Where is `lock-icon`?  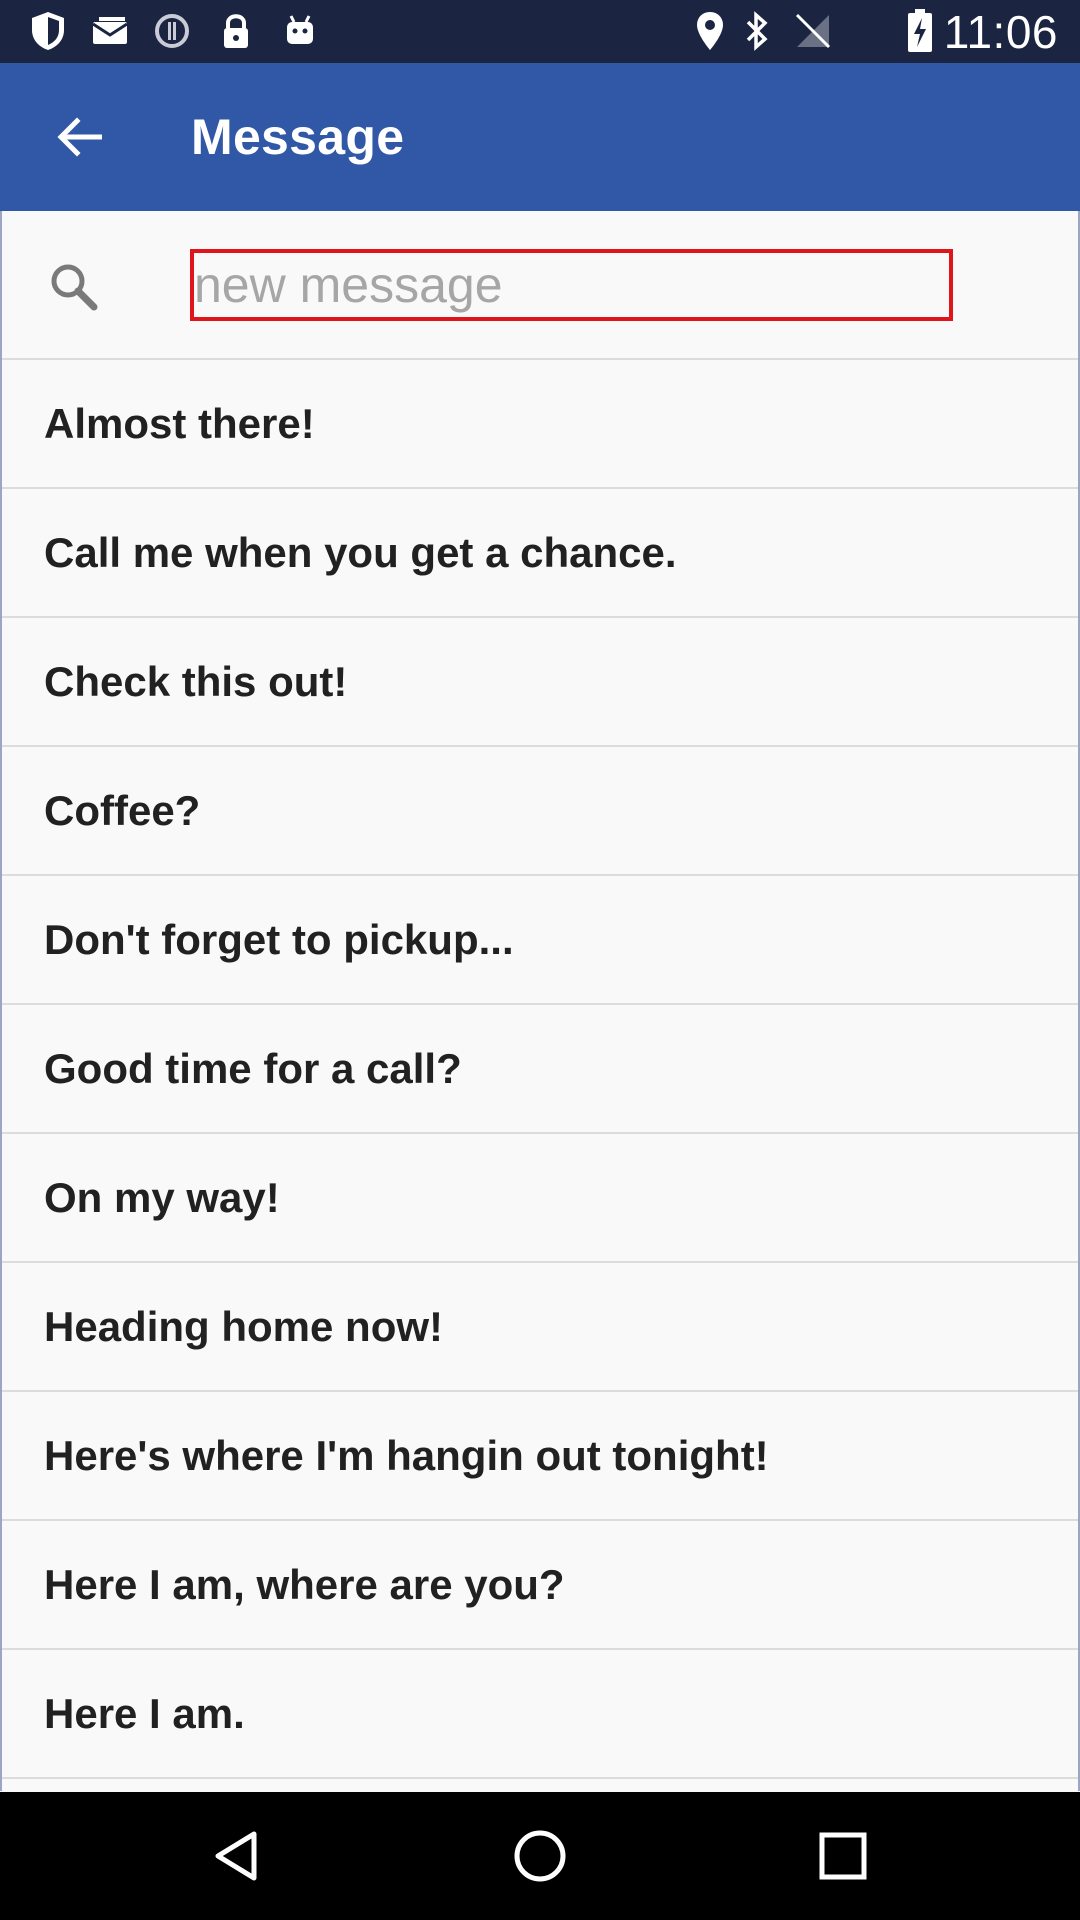
lock-icon is located at coordinates (236, 31).